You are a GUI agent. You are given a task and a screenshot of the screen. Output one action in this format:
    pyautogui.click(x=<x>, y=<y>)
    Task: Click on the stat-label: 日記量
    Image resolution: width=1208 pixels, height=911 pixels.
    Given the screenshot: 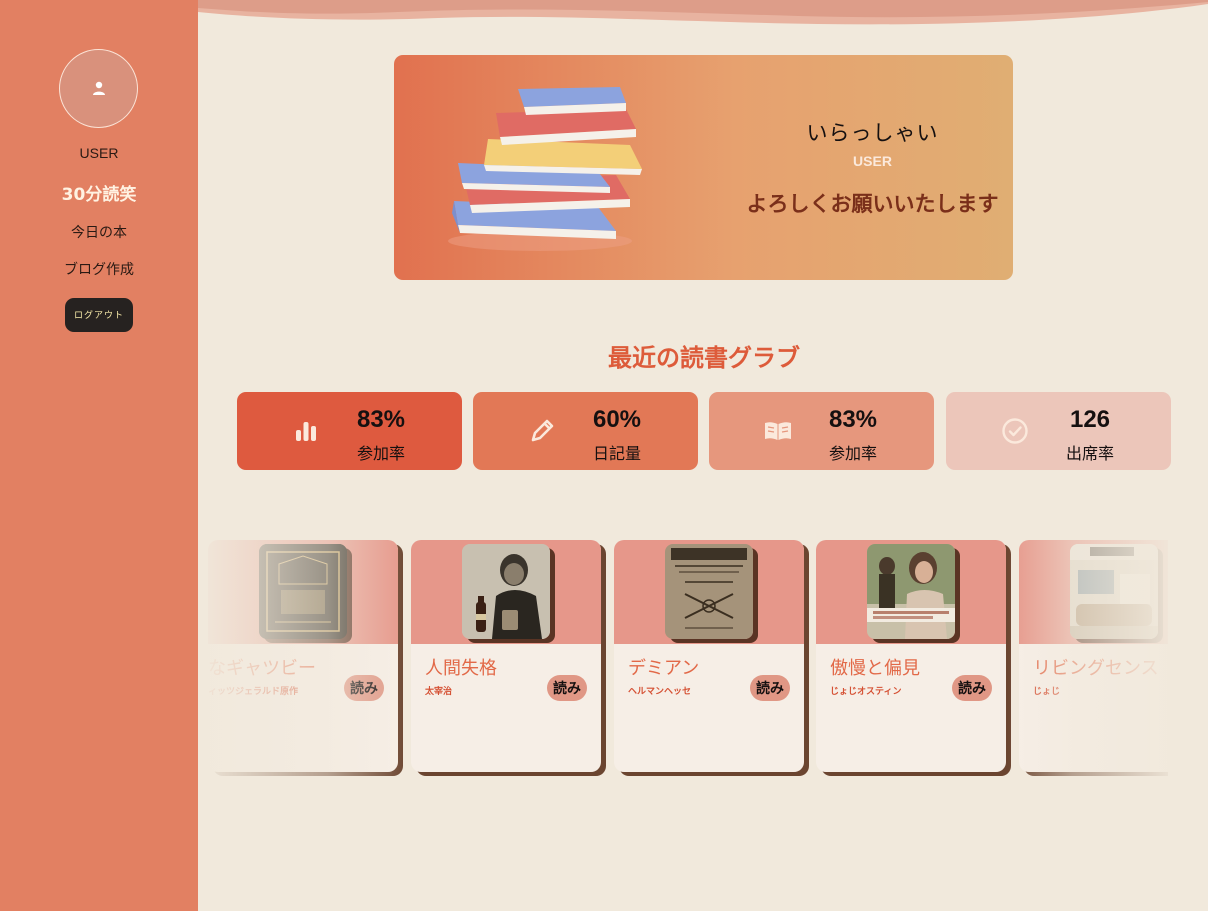 What is the action you would take?
    pyautogui.click(x=616, y=453)
    